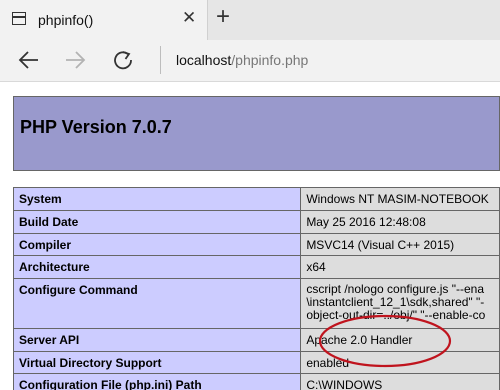  Describe the element at coordinates (29, 60) in the screenshot. I see `arrow-left-icon` at that location.